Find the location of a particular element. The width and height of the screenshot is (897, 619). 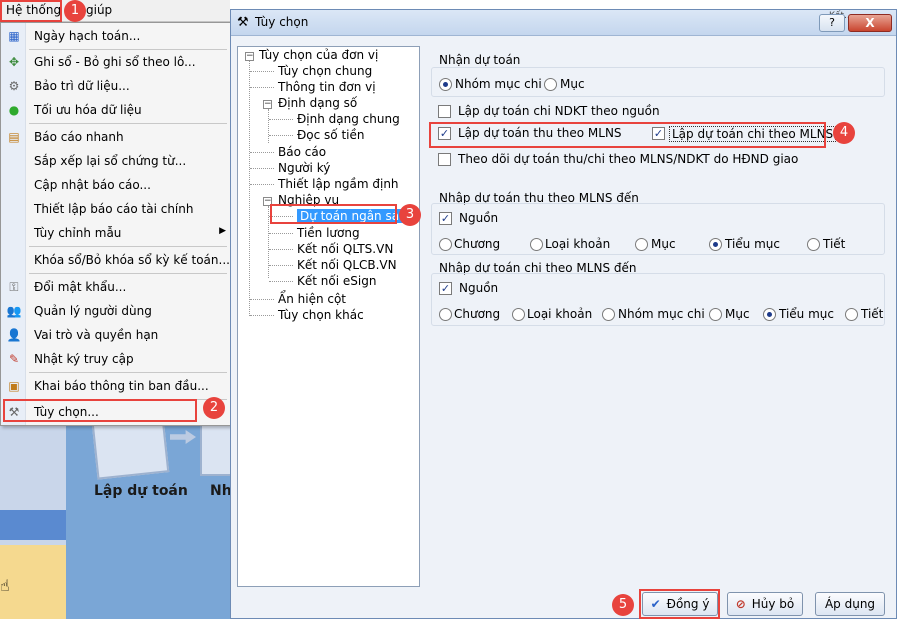

radio-thu-loai-khoan-label: Loại khoản is located at coordinates (577, 244).